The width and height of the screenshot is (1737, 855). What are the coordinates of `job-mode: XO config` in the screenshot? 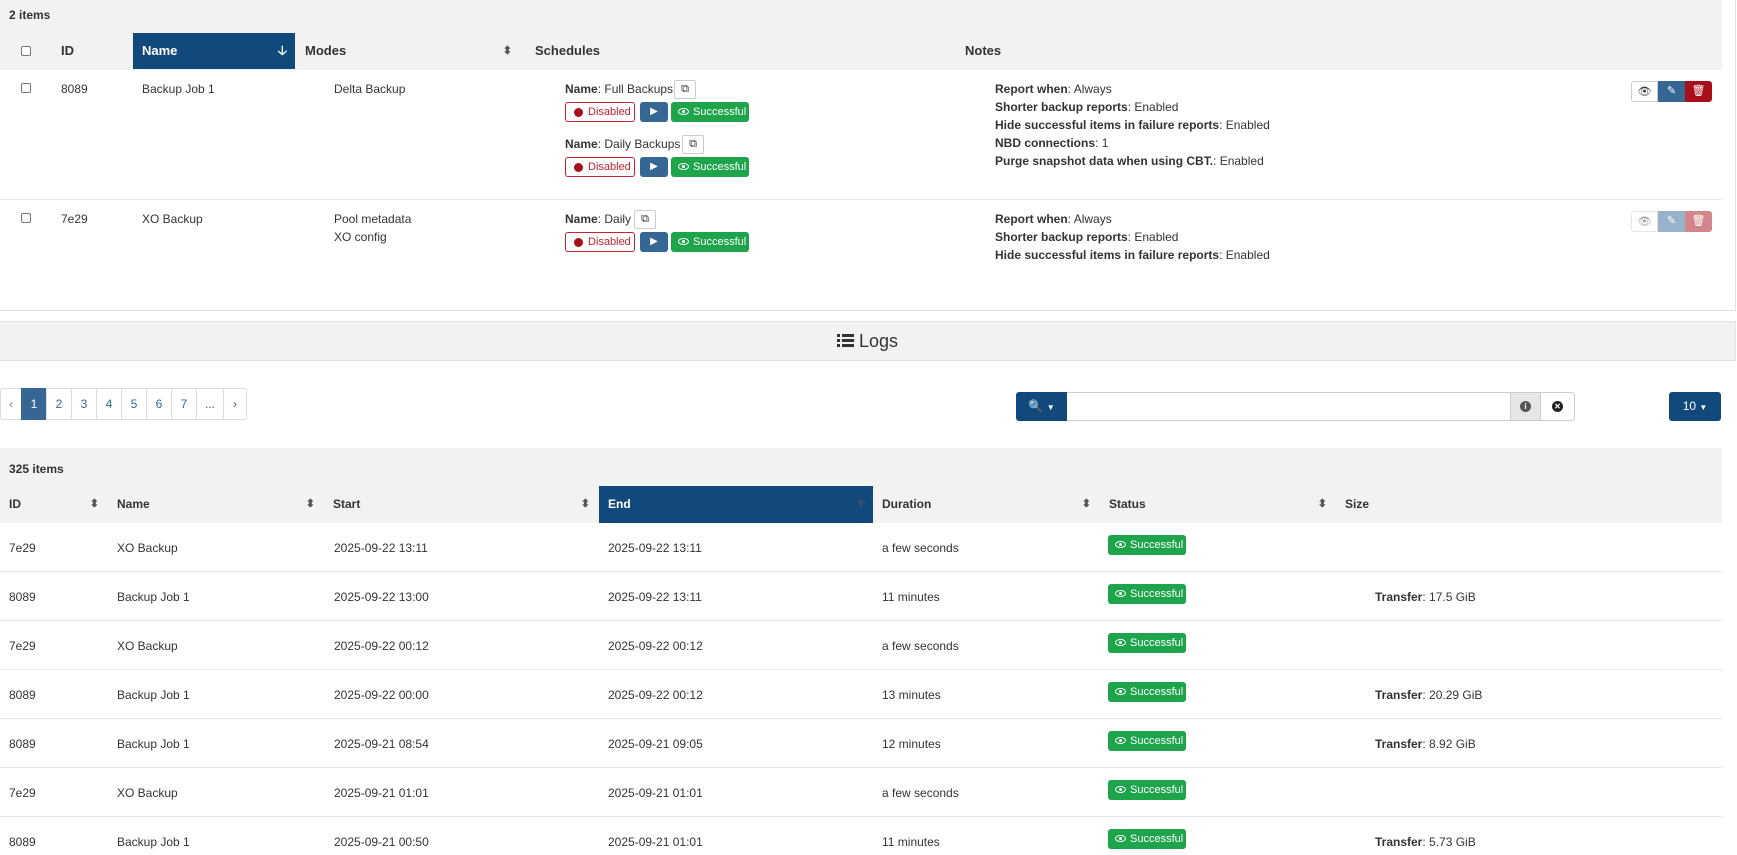 It's located at (360, 237).